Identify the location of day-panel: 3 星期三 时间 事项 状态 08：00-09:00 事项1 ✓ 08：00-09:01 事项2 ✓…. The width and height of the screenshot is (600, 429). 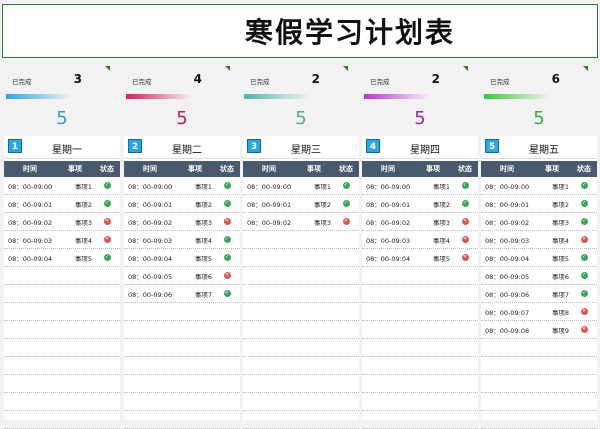
(301, 282).